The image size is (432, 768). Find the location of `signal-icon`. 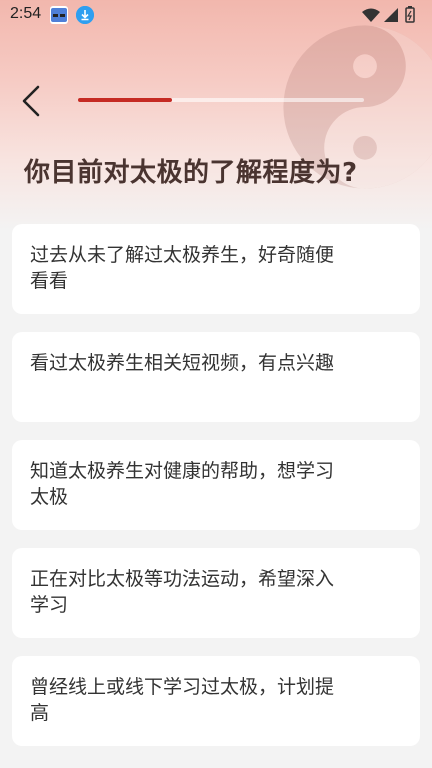

signal-icon is located at coordinates (391, 15).